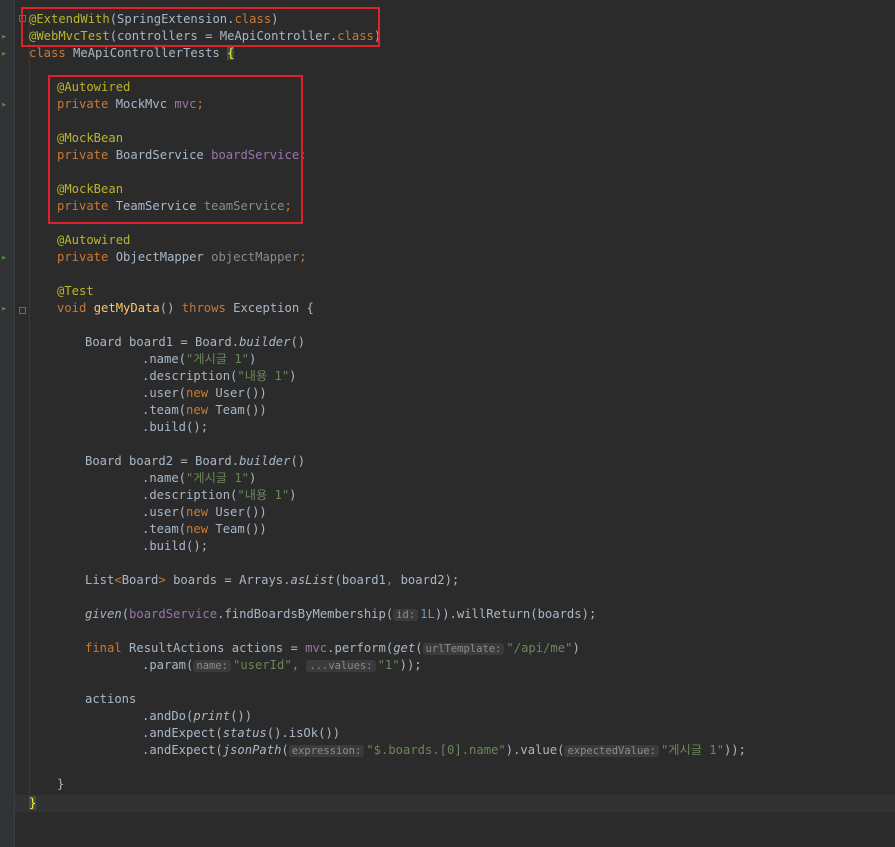 The width and height of the screenshot is (895, 847). What do you see at coordinates (463, 649) in the screenshot?
I see `parameter-hint: urlTemplate:` at bounding box center [463, 649].